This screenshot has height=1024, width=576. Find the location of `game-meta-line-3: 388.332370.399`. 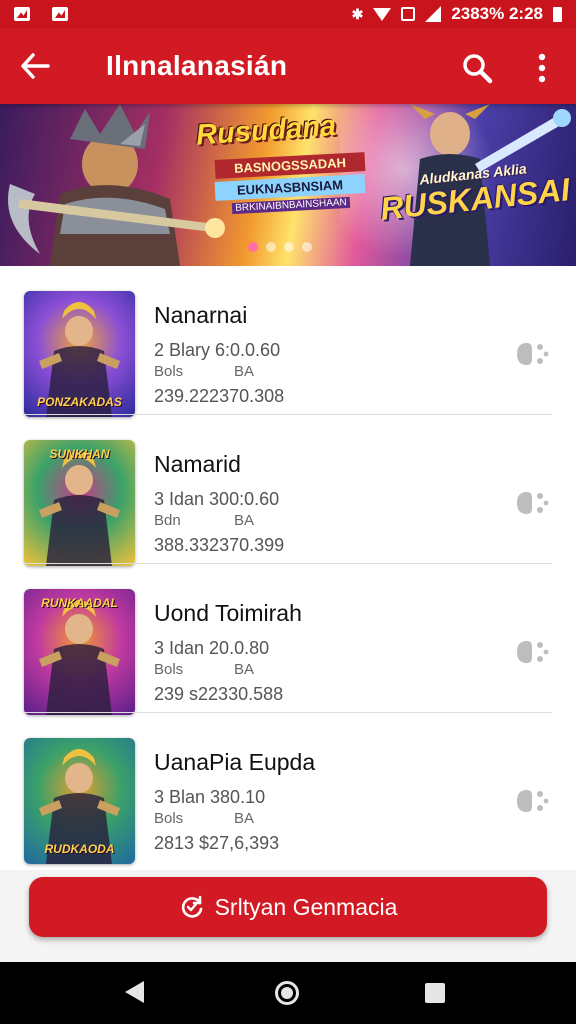

game-meta-line-3: 388.332370.399 is located at coordinates (219, 545).